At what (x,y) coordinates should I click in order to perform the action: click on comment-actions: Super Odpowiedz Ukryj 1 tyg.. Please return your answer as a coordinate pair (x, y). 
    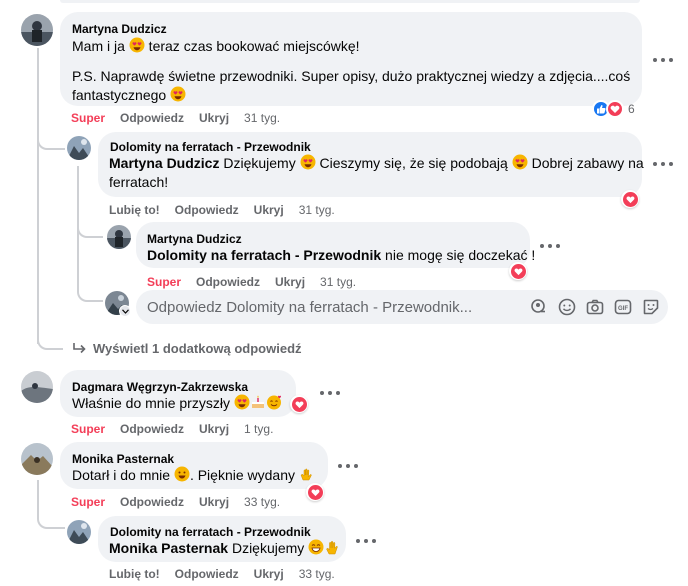
    Looking at the image, I should click on (179, 429).